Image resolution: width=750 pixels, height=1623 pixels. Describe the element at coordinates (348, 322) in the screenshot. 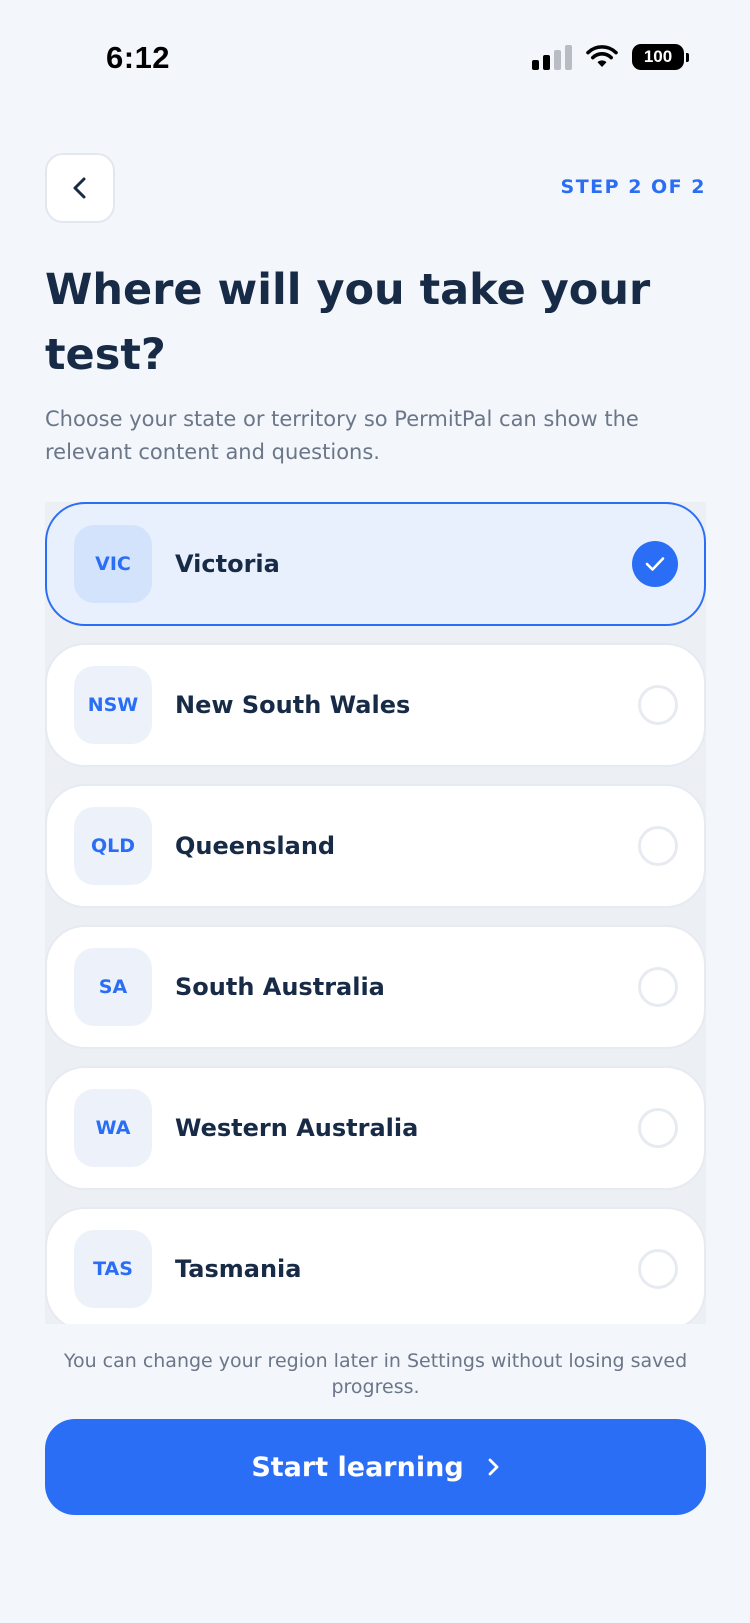

I see `page-title: Where will you take your test?` at that location.